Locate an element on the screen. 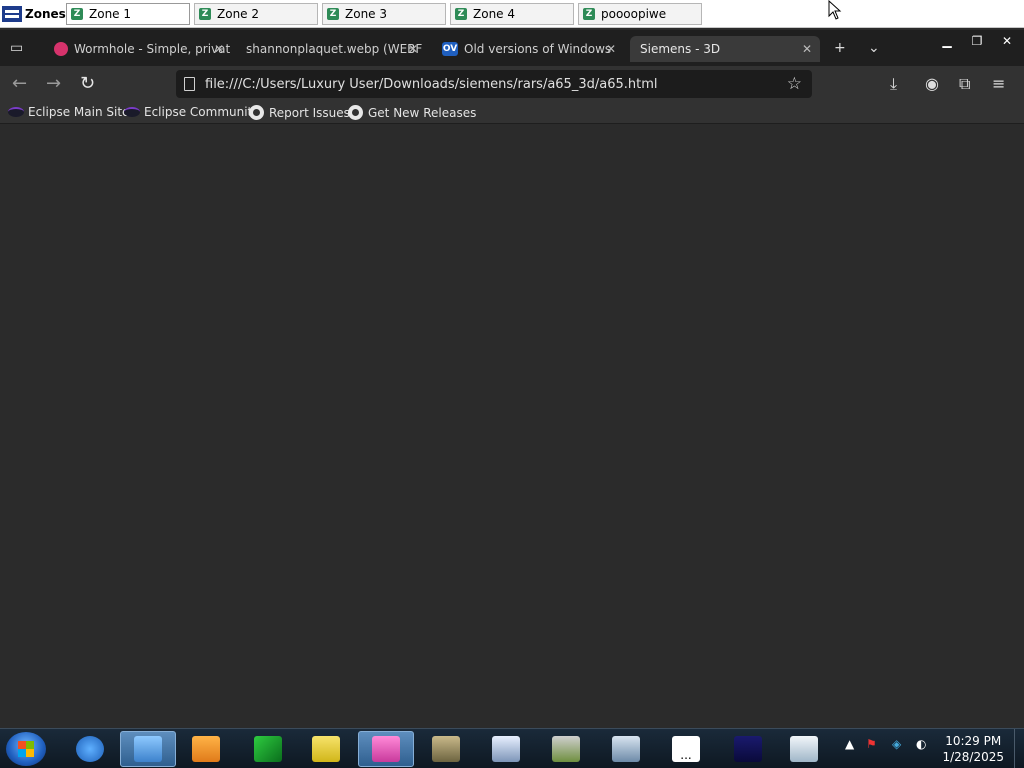 This screenshot has height=768, width=1024. taskbar-app-printer is located at coordinates (566, 749).